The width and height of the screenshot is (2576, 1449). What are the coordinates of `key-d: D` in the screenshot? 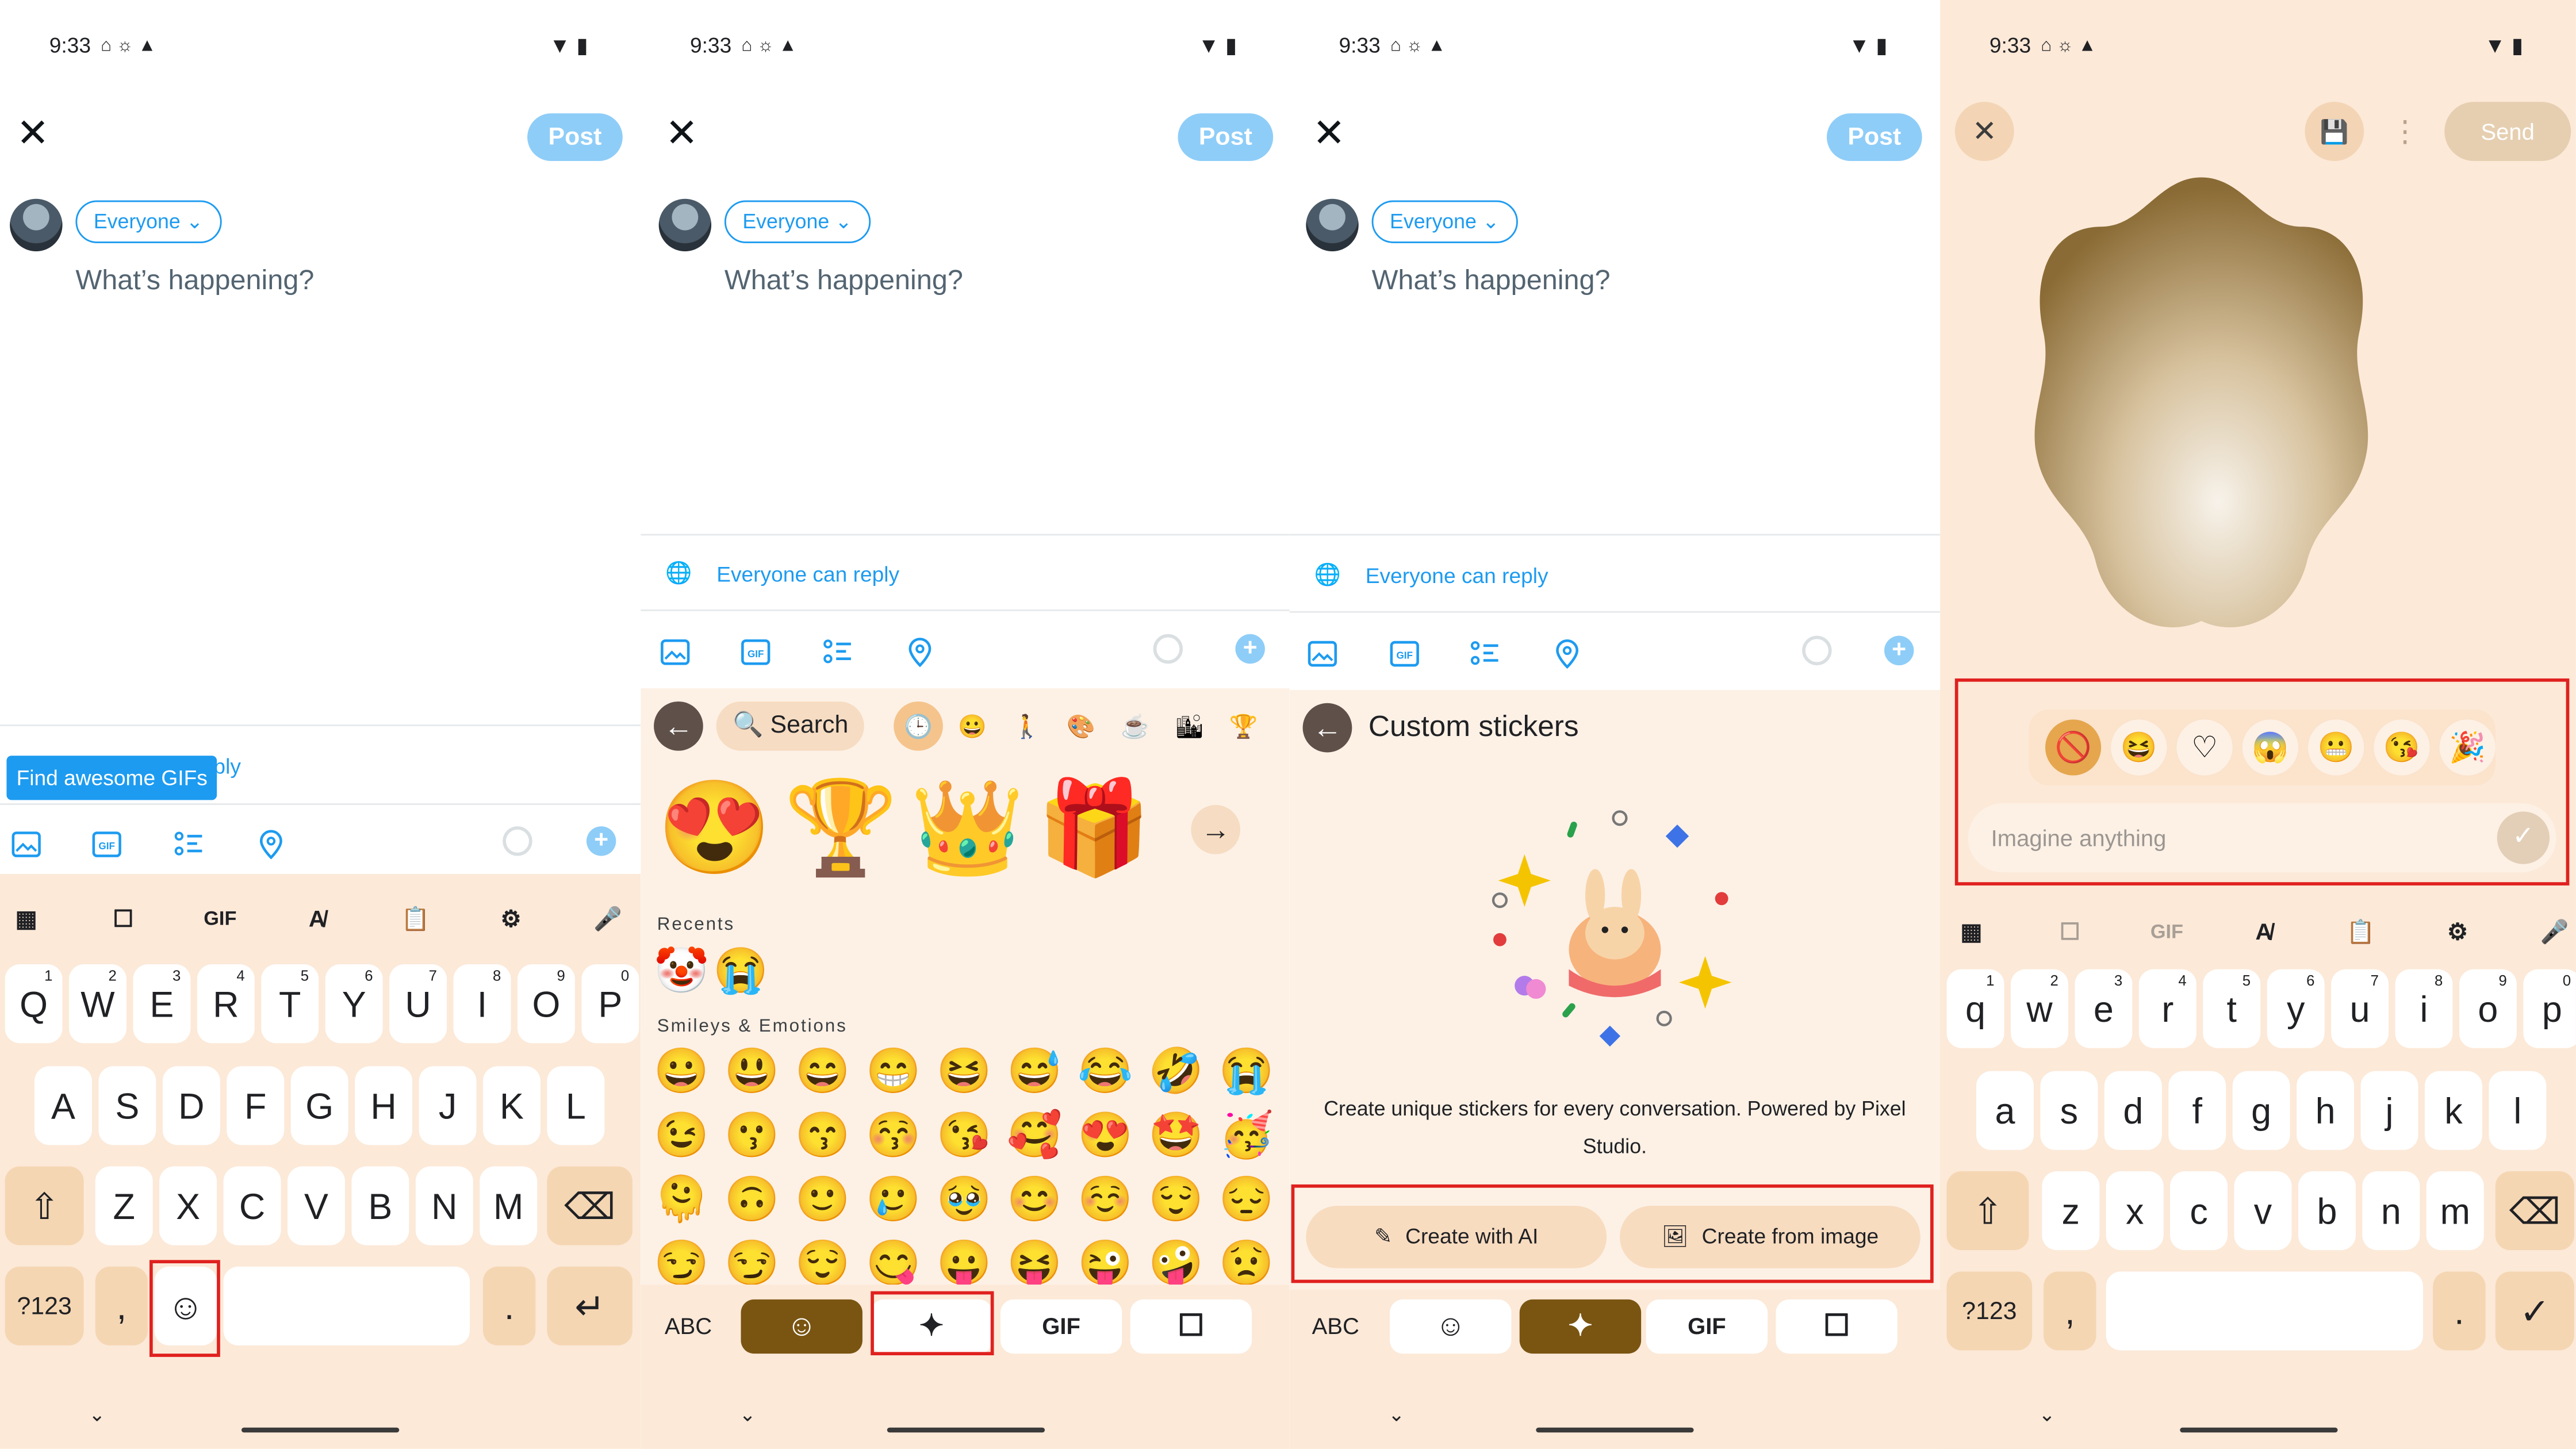 It's located at (191, 1105).